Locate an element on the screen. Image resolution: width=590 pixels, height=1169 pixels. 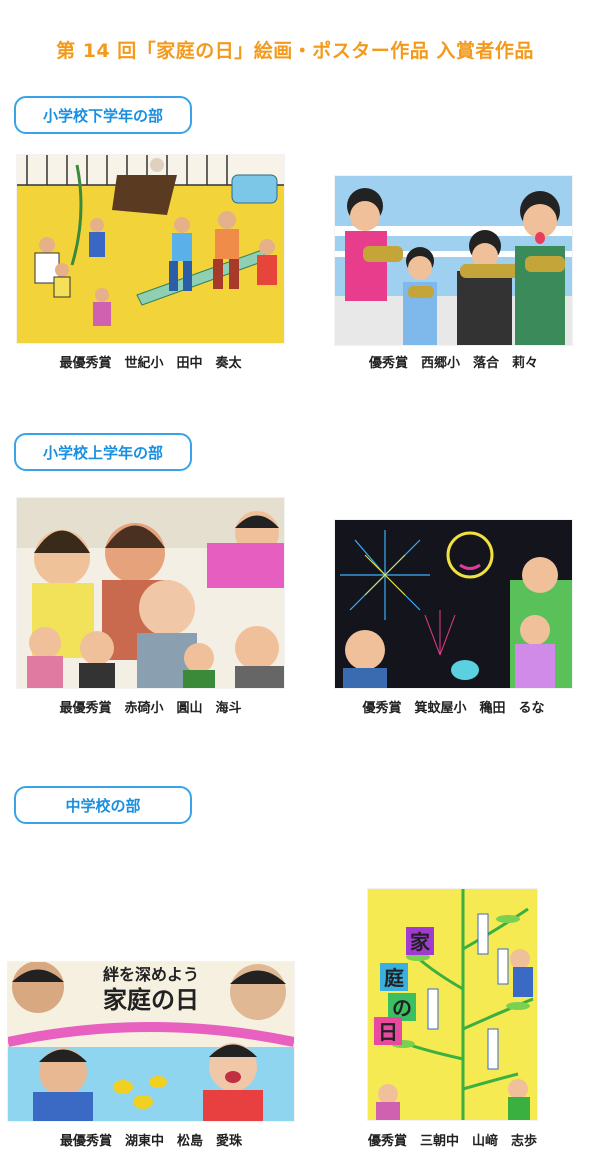
artwork-family-image is located at coordinates (150, 593).